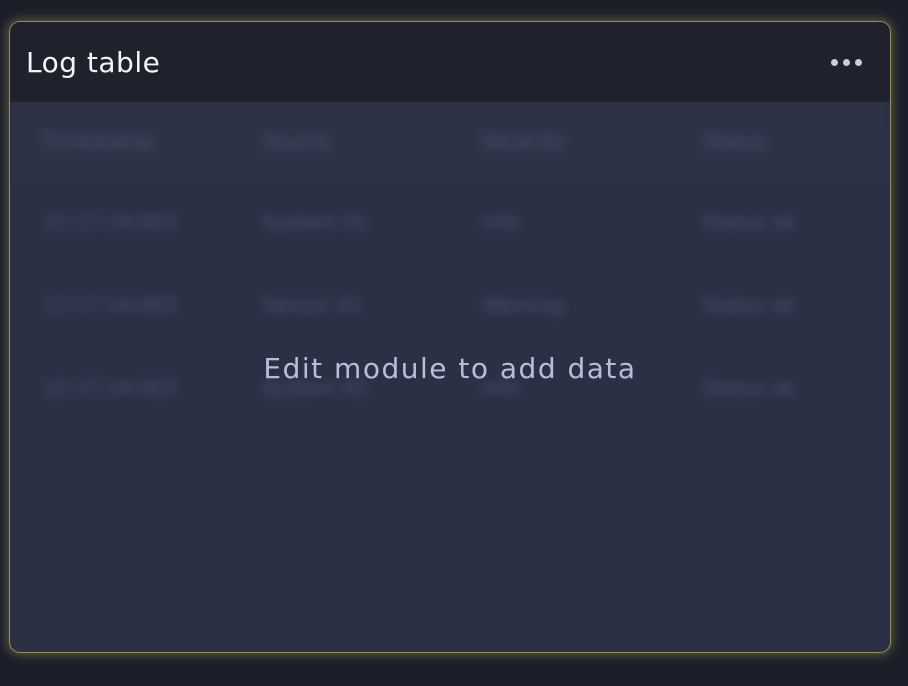  Describe the element at coordinates (315, 222) in the screenshot. I see `table-cell: System 01` at that location.